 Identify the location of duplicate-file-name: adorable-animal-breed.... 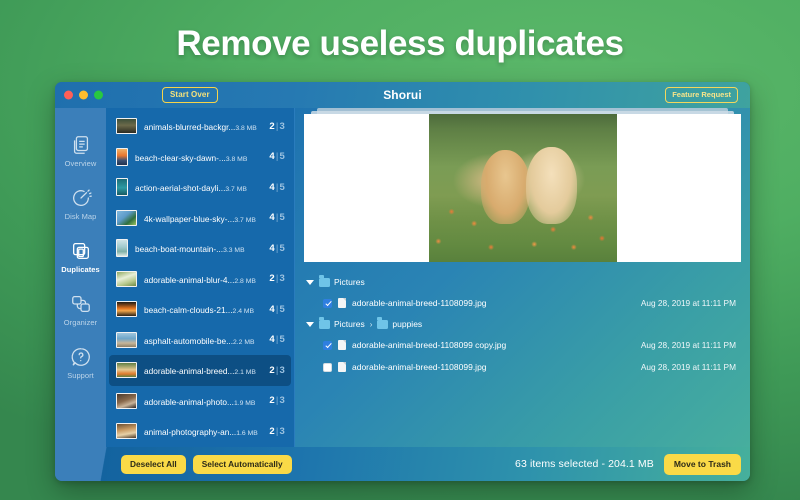
(189, 371).